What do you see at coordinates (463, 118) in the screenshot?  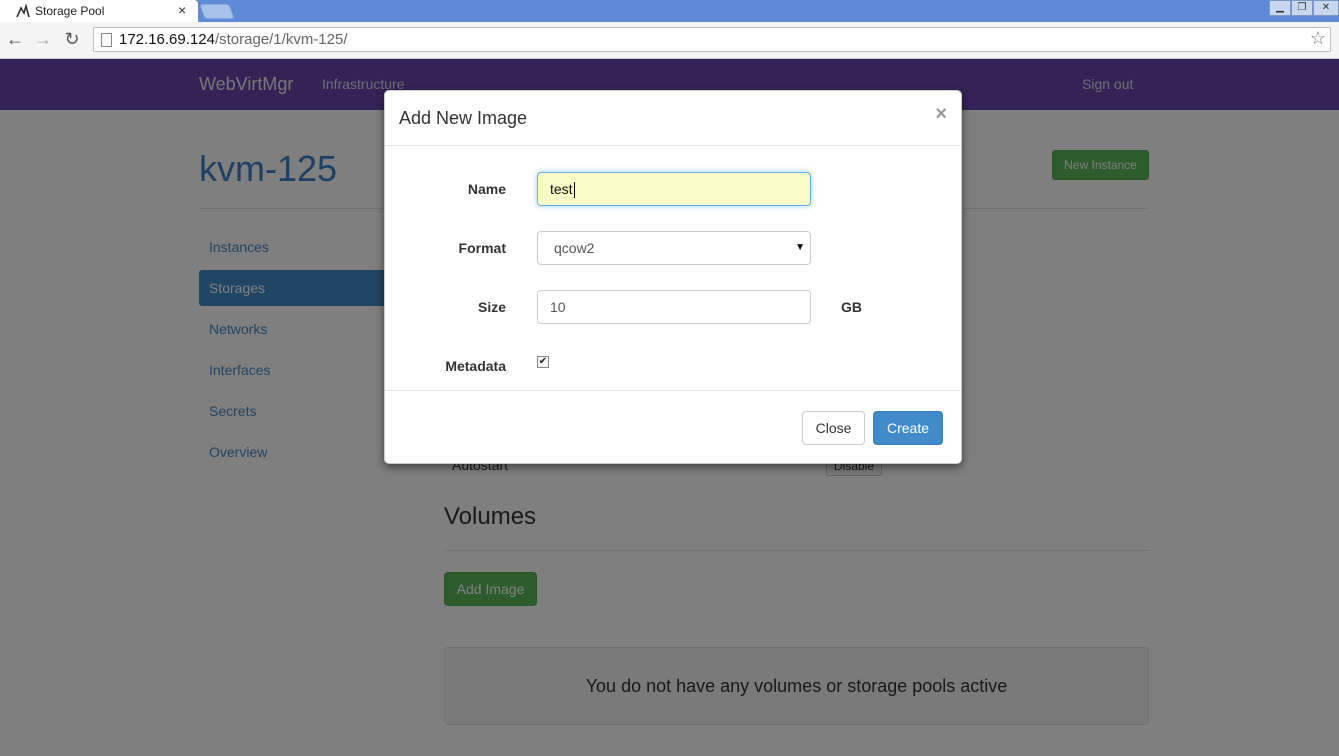 I see `modal-title: Add New Image` at bounding box center [463, 118].